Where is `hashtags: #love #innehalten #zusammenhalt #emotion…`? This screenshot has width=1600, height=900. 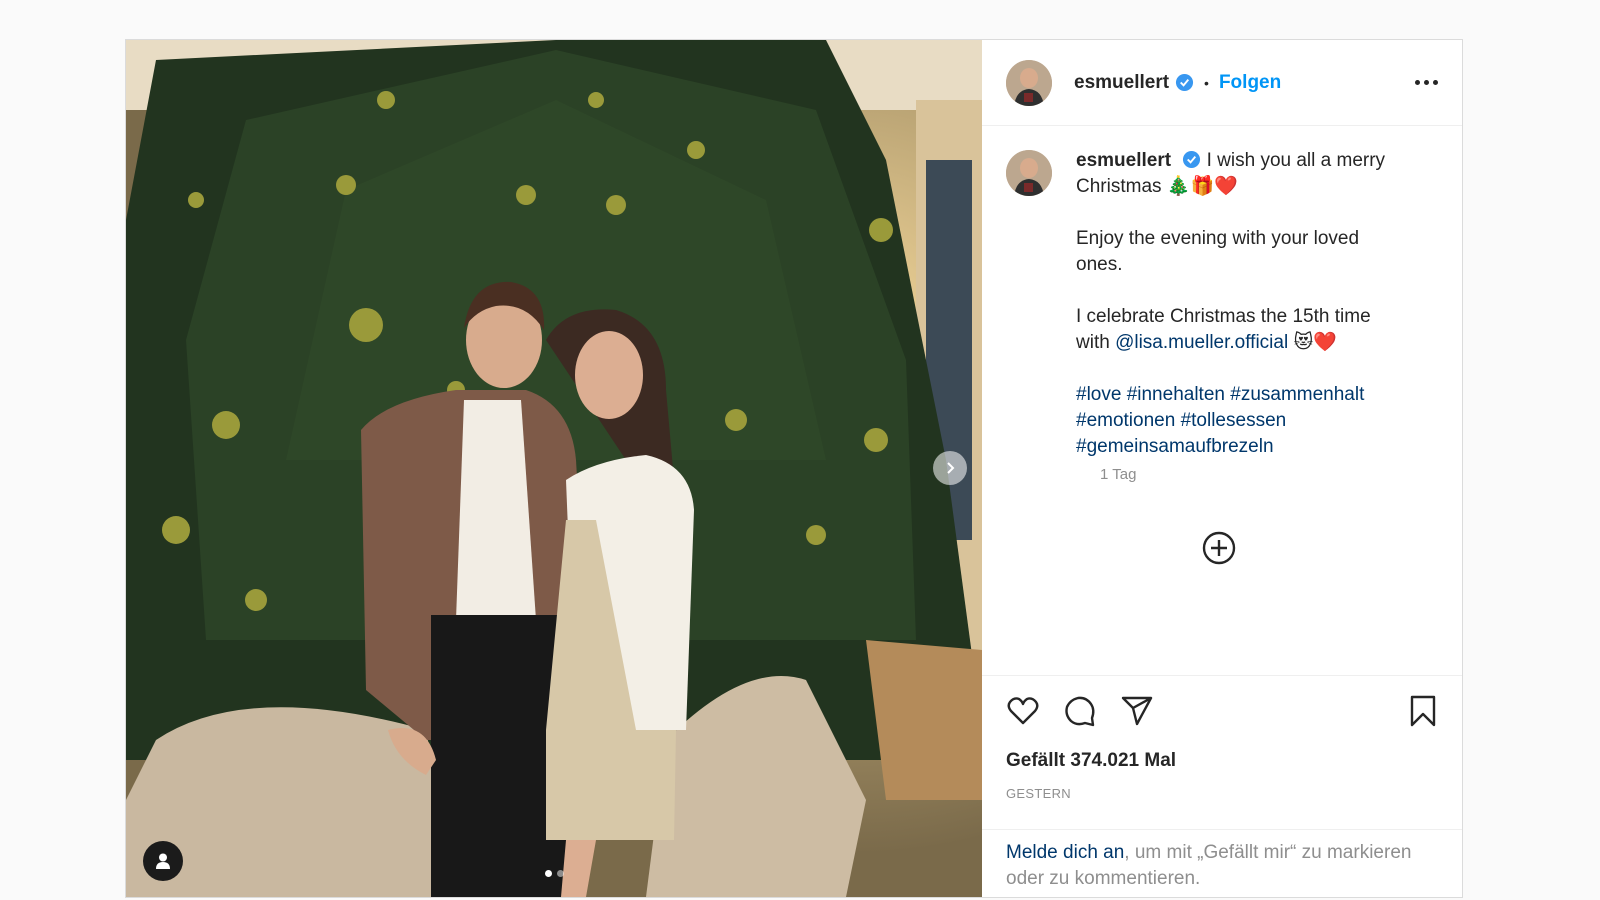 hashtags: #love #innehalten #zusammenhalt #emotion… is located at coordinates (1236, 421).